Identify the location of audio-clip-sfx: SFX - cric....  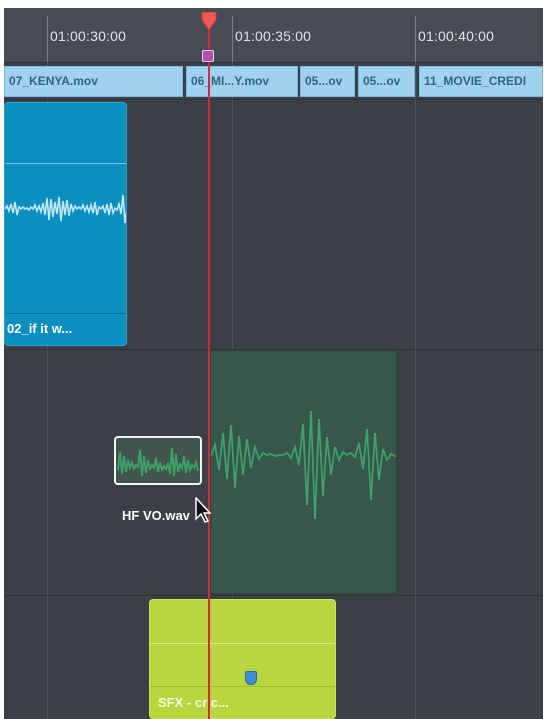
(242, 659).